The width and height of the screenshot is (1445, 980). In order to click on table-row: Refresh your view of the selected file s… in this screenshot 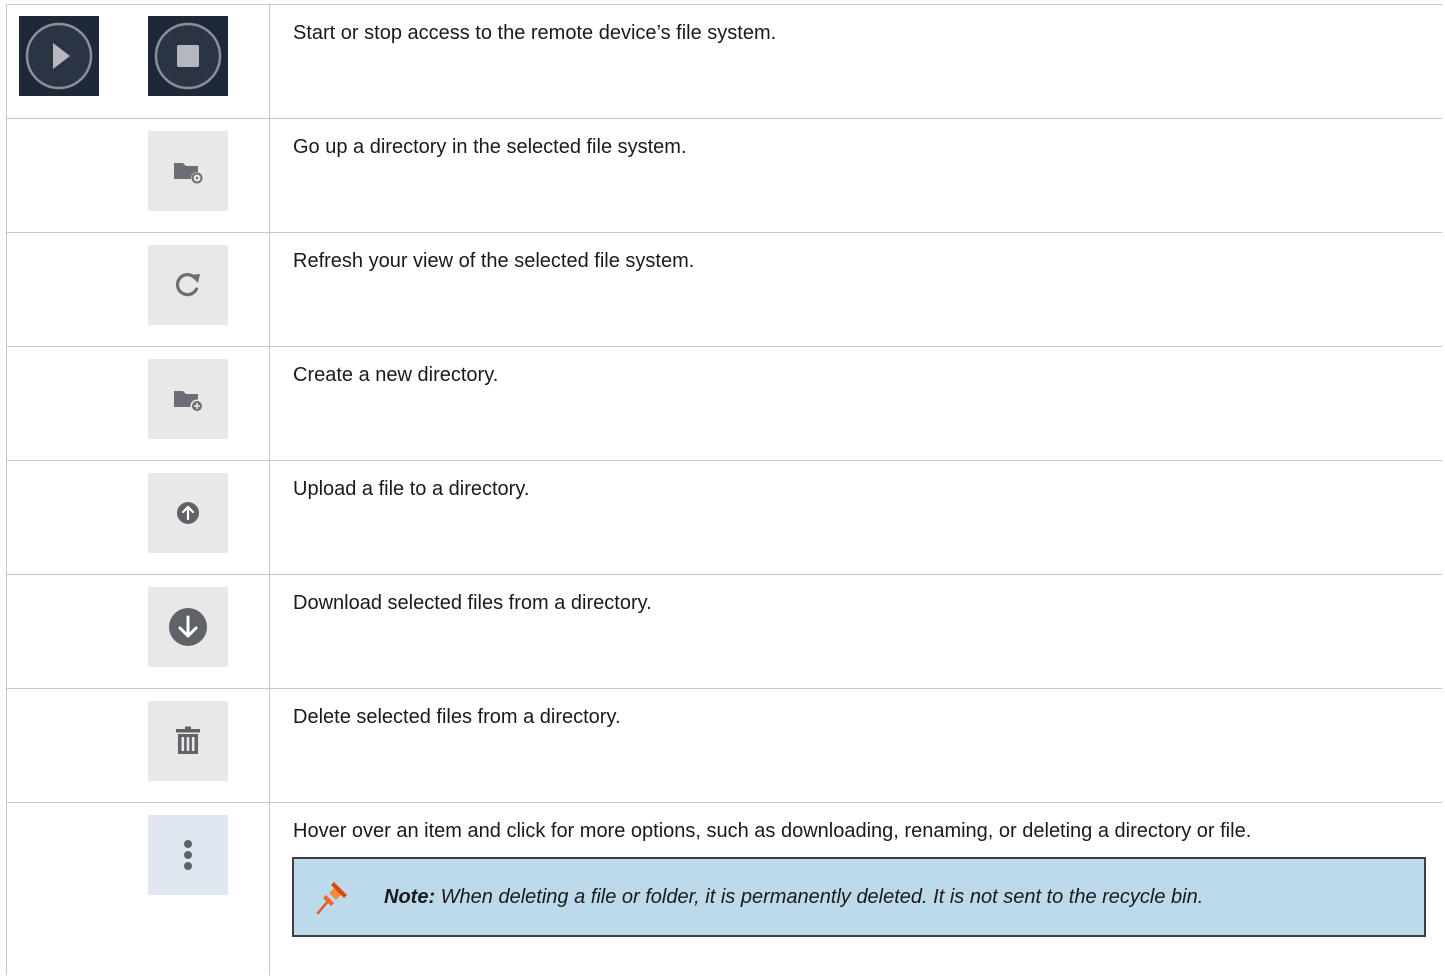, I will do `click(724, 290)`.